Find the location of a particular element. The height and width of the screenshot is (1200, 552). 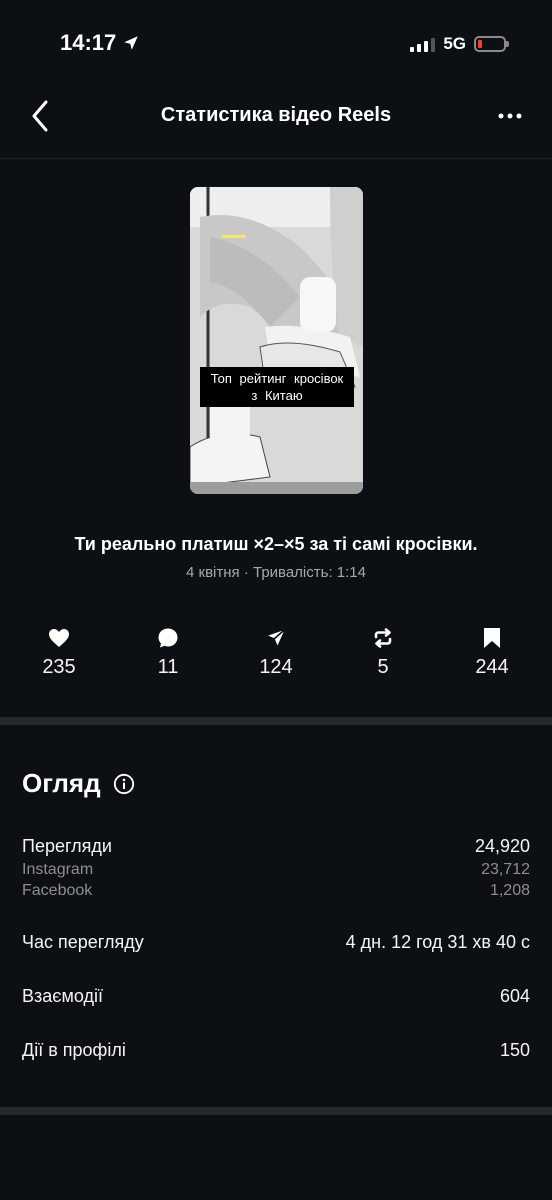

saves-count: 244 is located at coordinates (492, 667).